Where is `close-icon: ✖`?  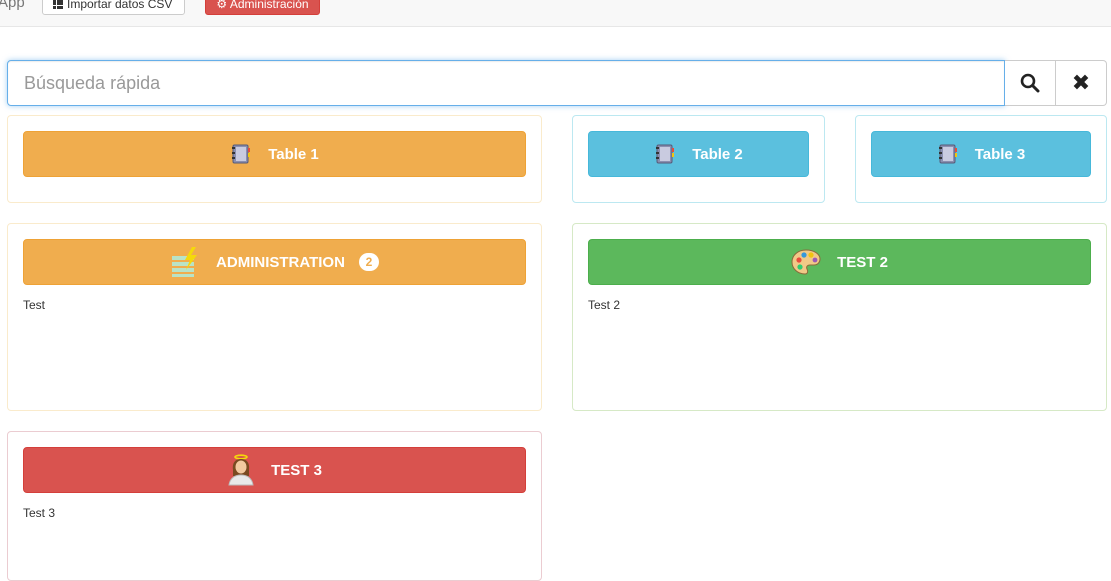 close-icon: ✖ is located at coordinates (1081, 83).